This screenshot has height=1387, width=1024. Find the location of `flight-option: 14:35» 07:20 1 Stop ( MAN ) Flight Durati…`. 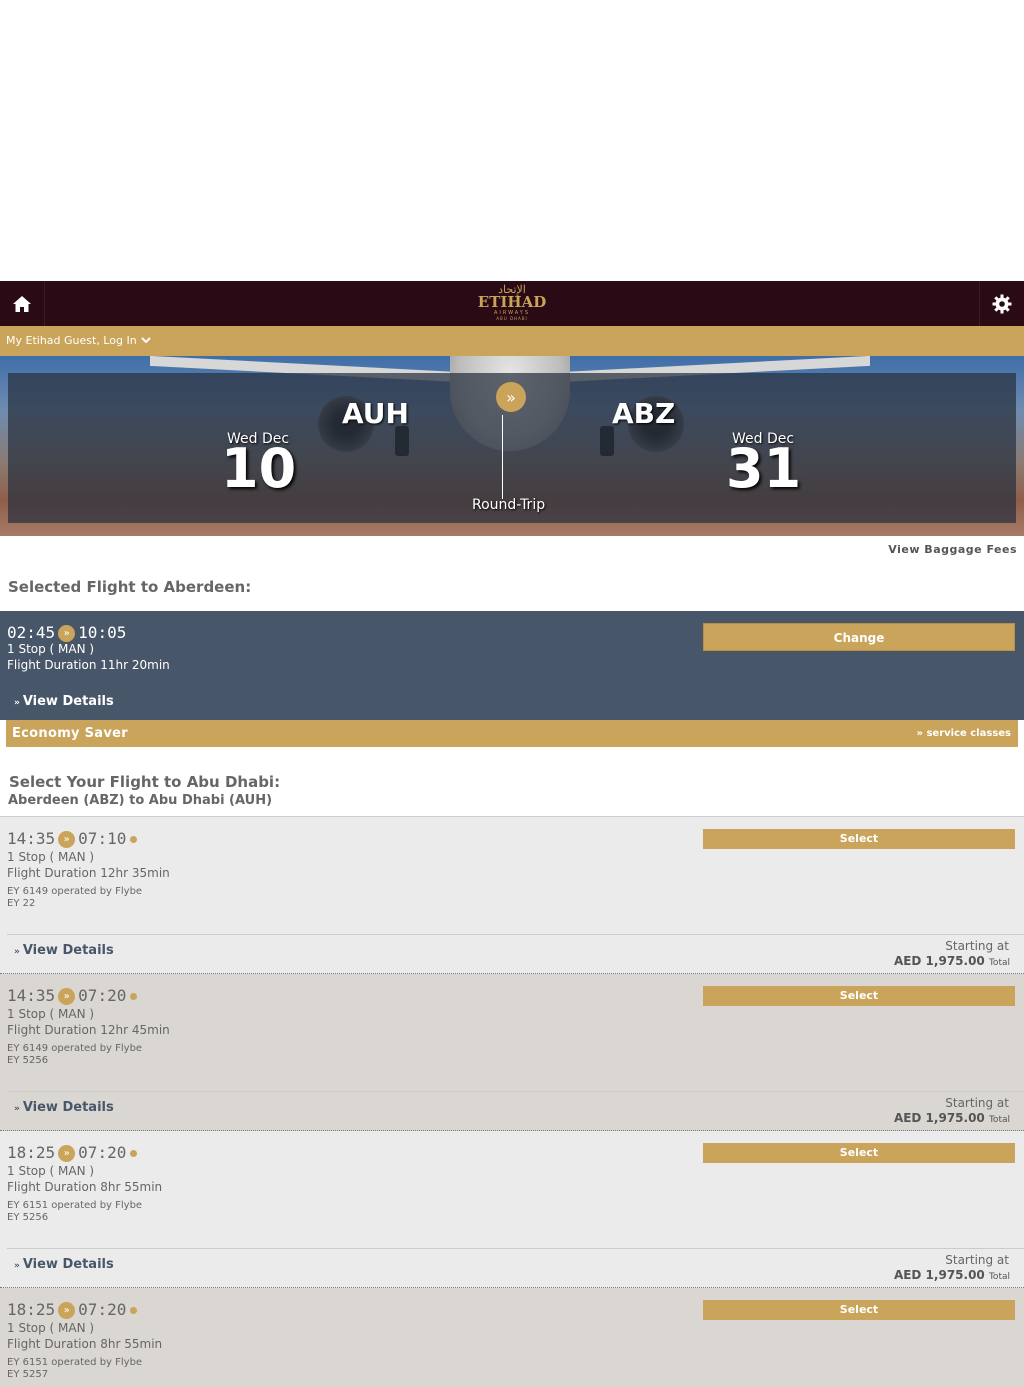

flight-option: 14:35» 07:20 1 Stop ( MAN ) Flight Durati… is located at coordinates (512, 1052).